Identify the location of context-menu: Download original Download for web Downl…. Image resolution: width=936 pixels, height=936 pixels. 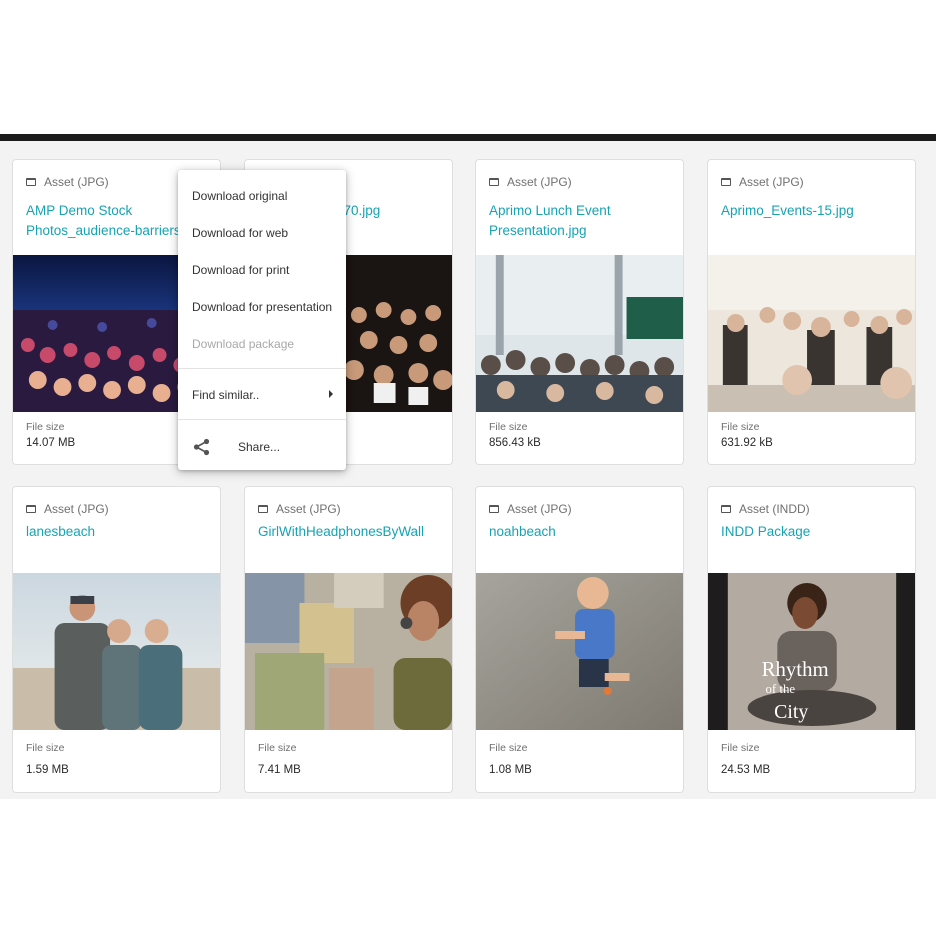
(262, 320).